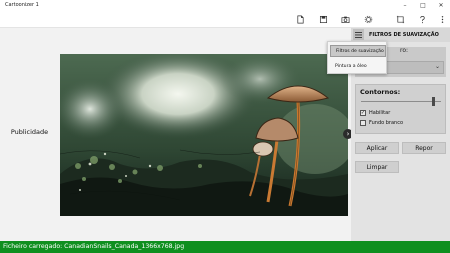 The width and height of the screenshot is (450, 253). Describe the element at coordinates (357, 57) in the screenshot. I see `filters-menu: Filtros de suavização Pintura a óleo` at that location.